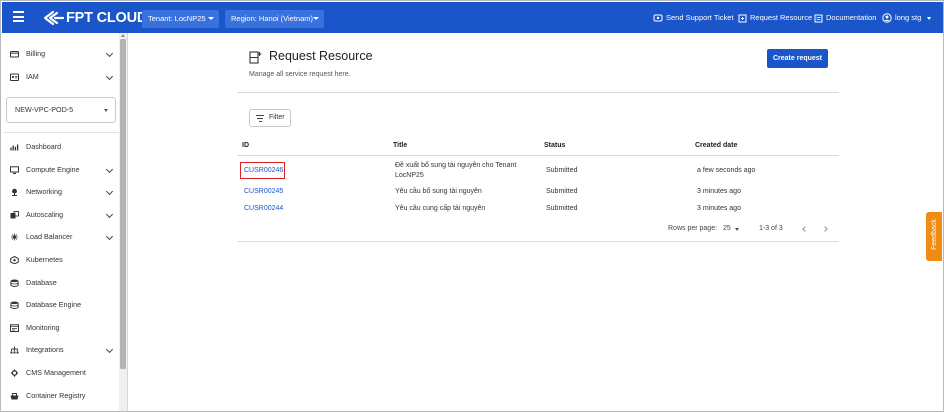  What do you see at coordinates (781, 17) in the screenshot?
I see `request-link-label: Request Resource` at bounding box center [781, 17].